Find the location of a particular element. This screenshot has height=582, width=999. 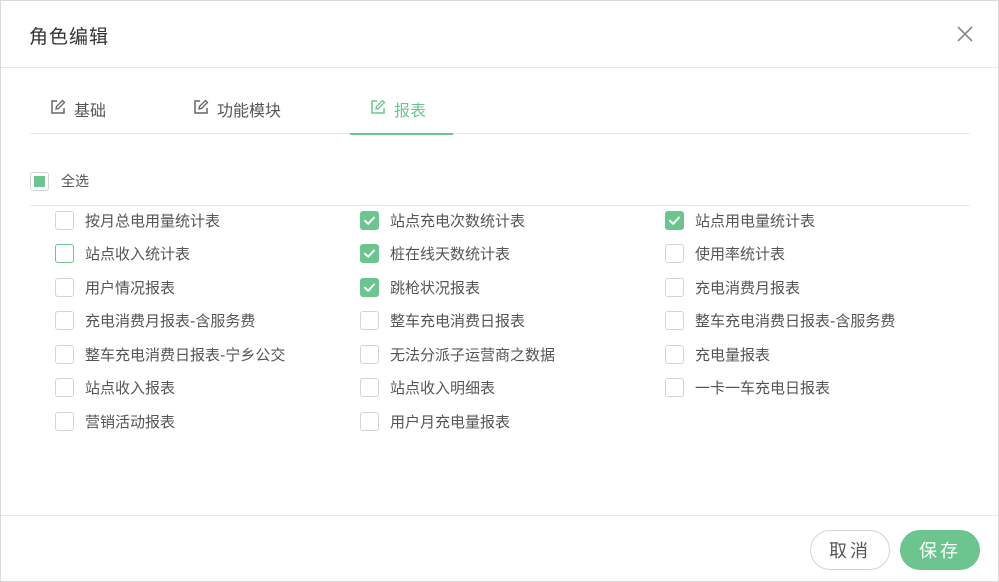

report-checkbox-item: 按月总电用量统计表 is located at coordinates (137, 220).